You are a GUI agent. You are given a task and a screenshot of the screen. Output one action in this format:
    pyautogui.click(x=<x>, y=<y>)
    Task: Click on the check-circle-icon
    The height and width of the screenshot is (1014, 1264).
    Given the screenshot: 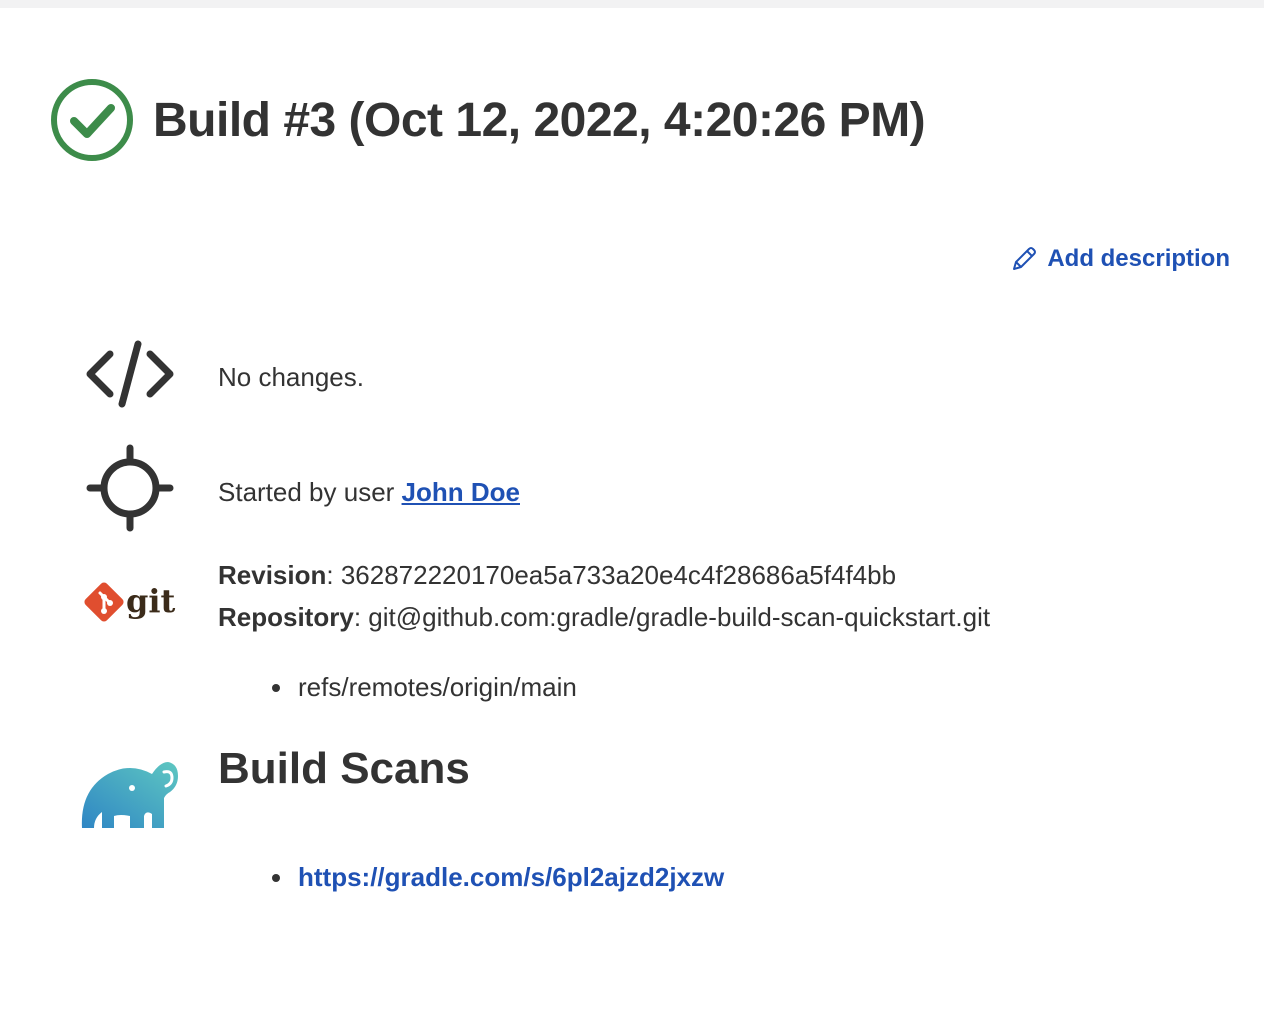 What is the action you would take?
    pyautogui.click(x=92, y=120)
    